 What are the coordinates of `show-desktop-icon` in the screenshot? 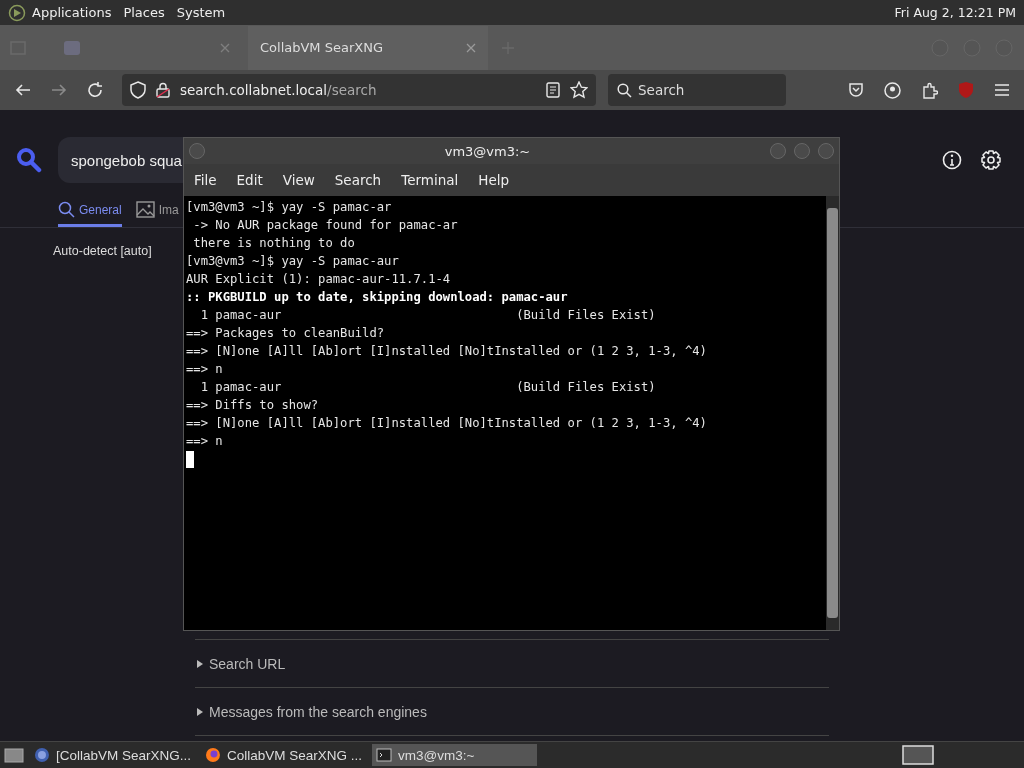 It's located at (14, 755).